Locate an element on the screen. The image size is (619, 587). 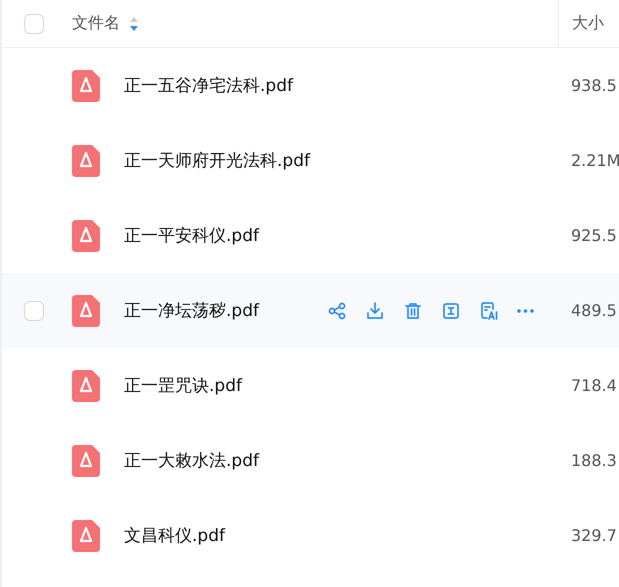
rename-button is located at coordinates (451, 310).